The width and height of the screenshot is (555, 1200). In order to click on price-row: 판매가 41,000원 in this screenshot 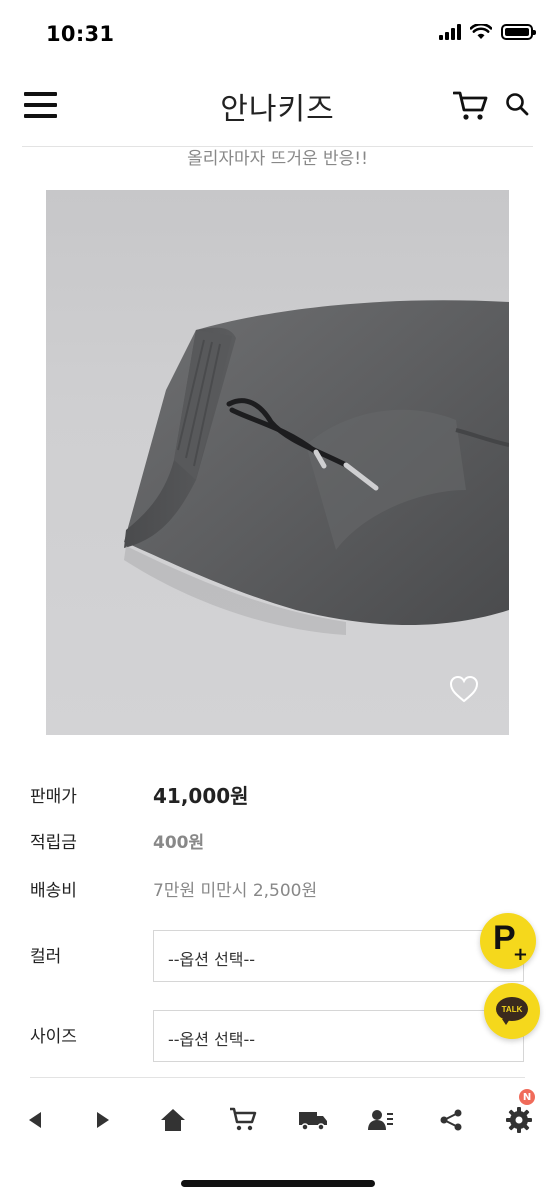, I will do `click(280, 794)`.